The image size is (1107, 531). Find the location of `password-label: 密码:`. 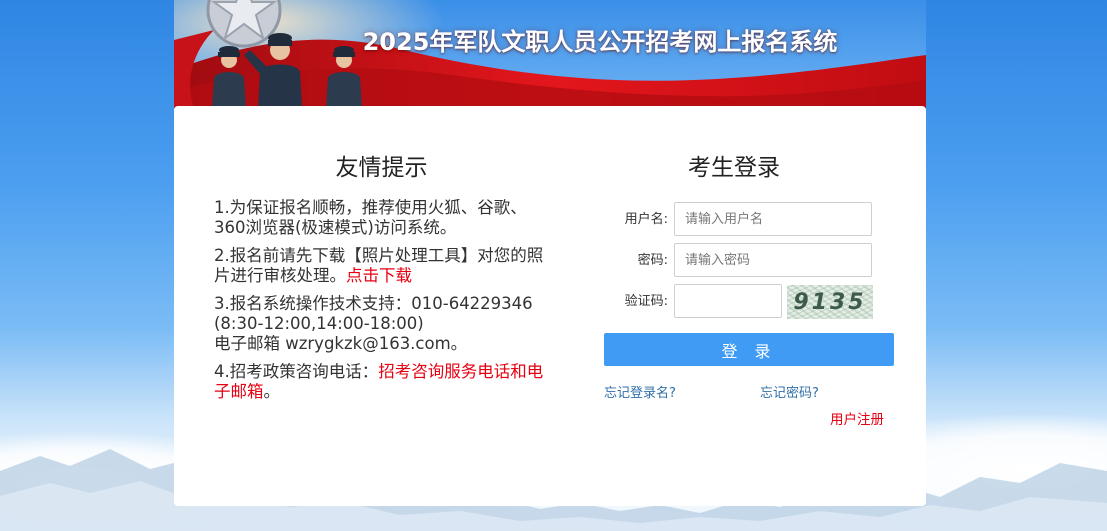

password-label: 密码: is located at coordinates (652, 260).